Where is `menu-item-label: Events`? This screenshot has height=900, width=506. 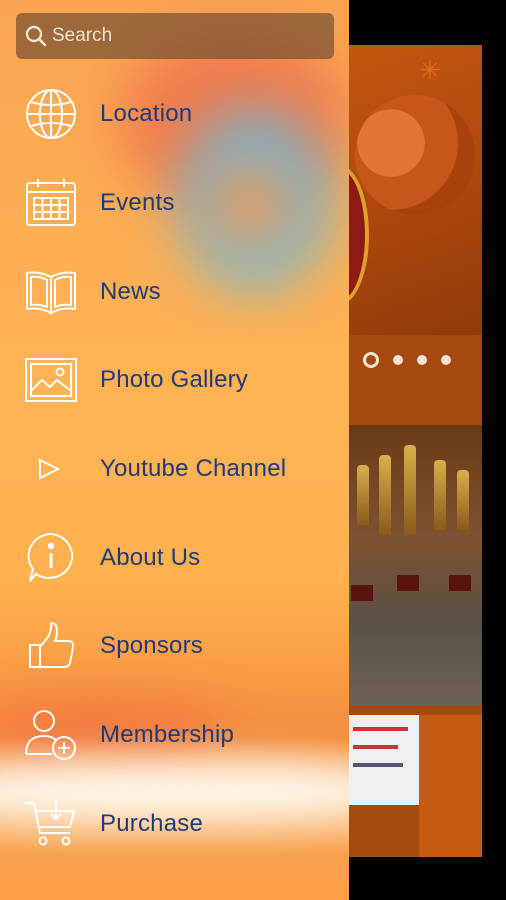 menu-item-label: Events is located at coordinates (137, 203).